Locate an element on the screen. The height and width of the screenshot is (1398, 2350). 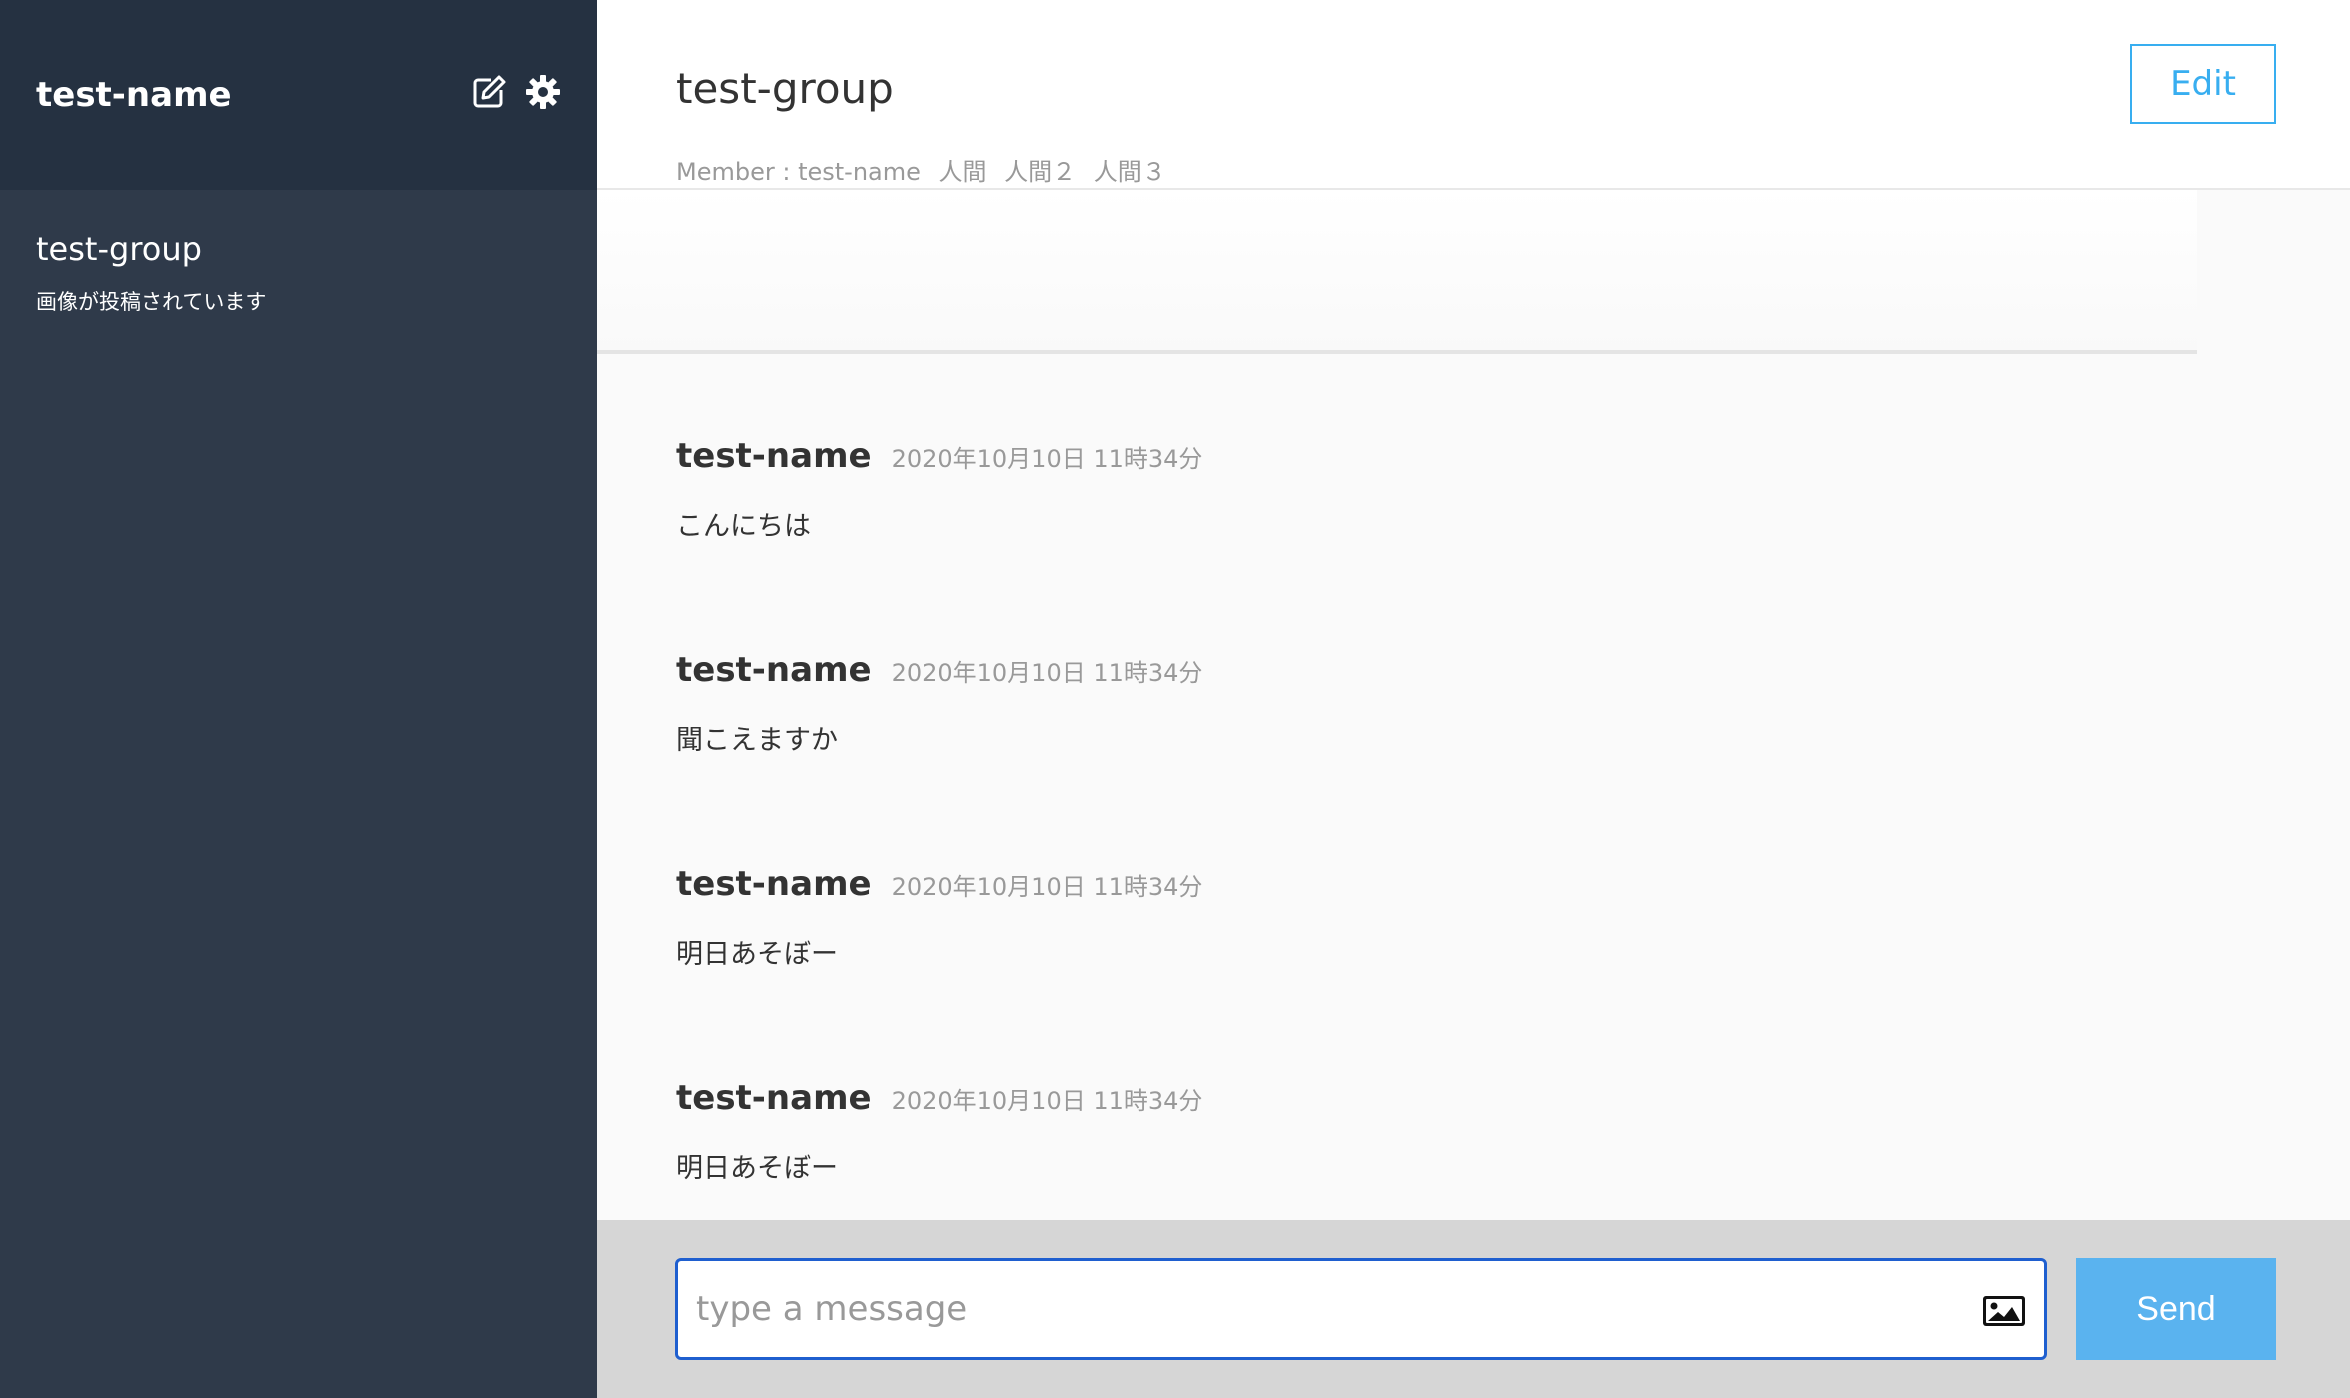
group-item-last-message: 画像が投稿されています is located at coordinates (151, 302).